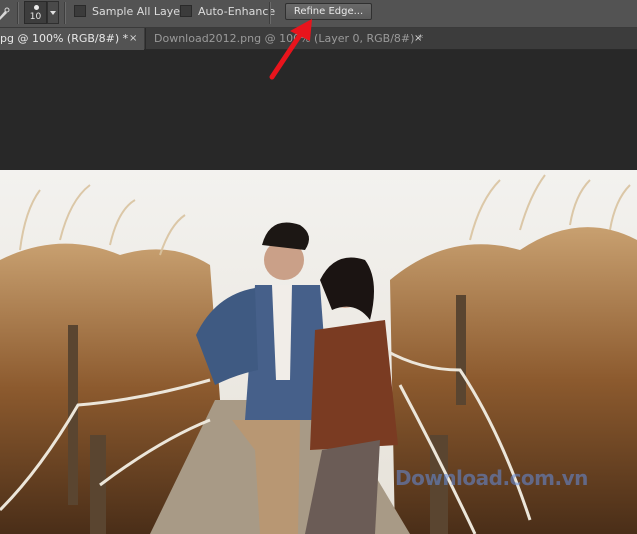  Describe the element at coordinates (53, 12) in the screenshot. I see `brush-preset-dropdown` at that location.